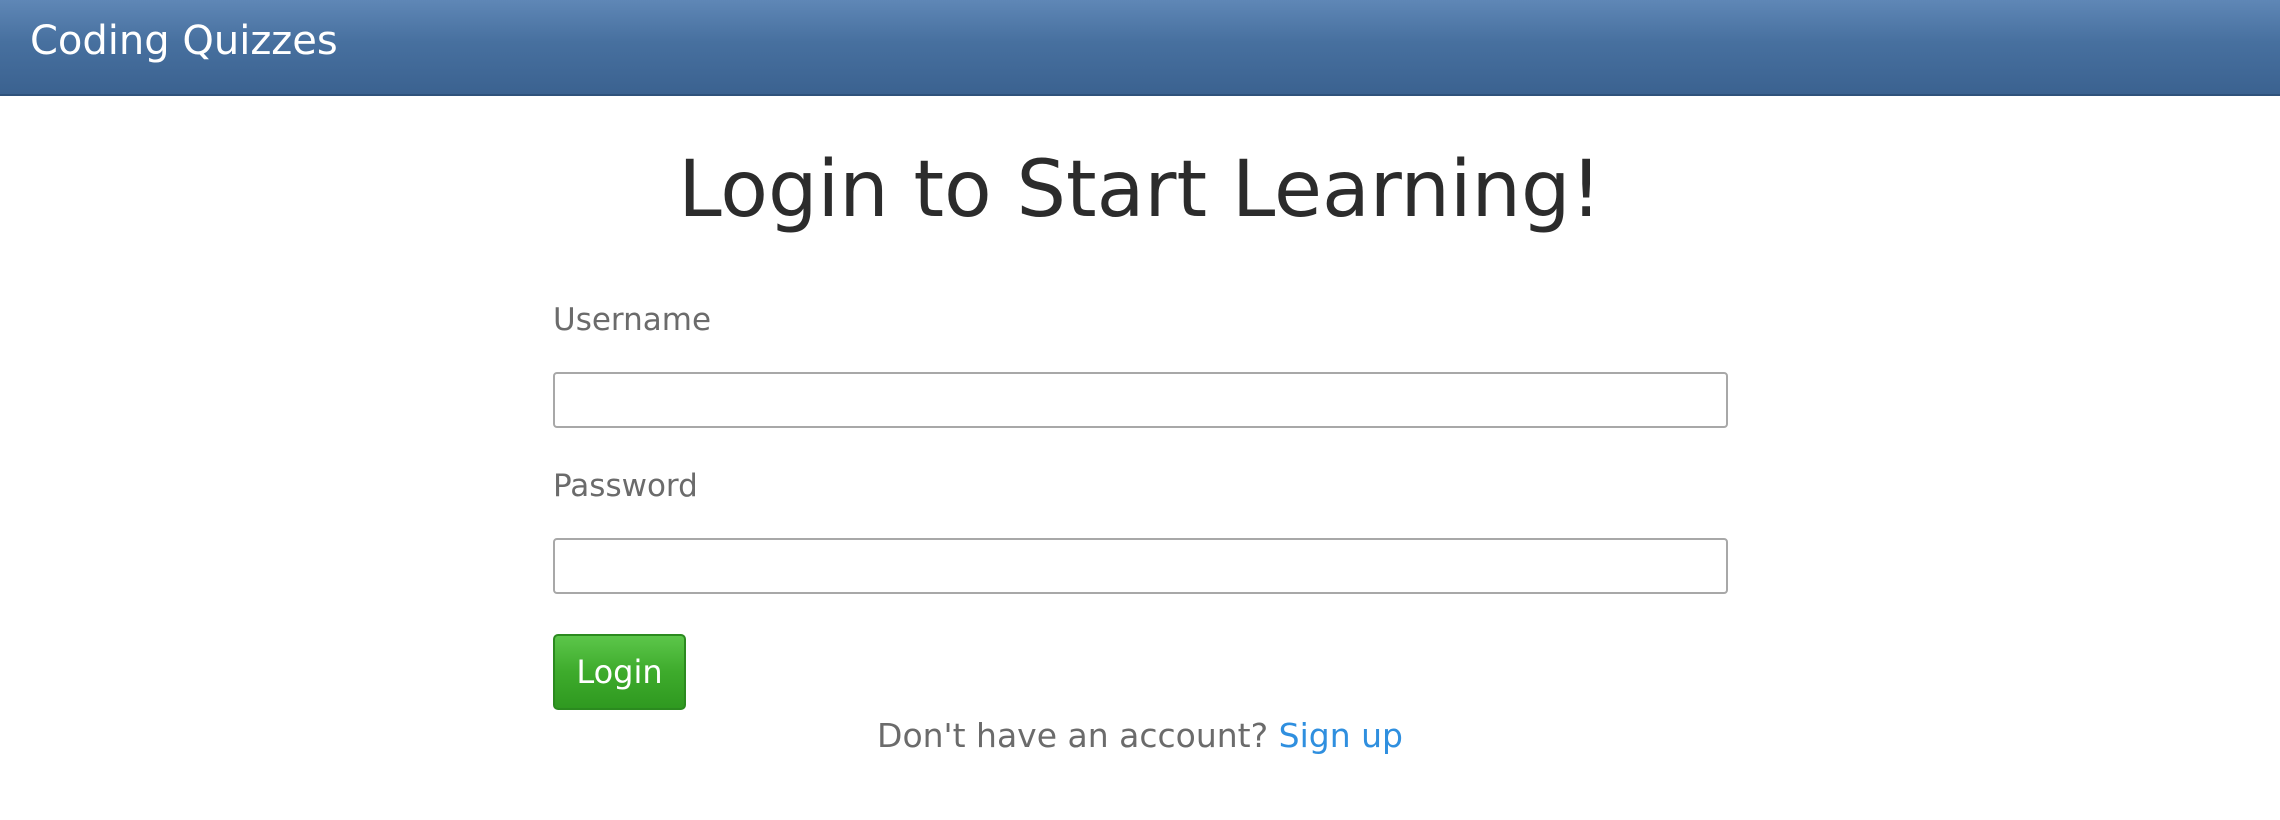 The image size is (2280, 820). Describe the element at coordinates (1140, 400) in the screenshot. I see `username-input` at that location.